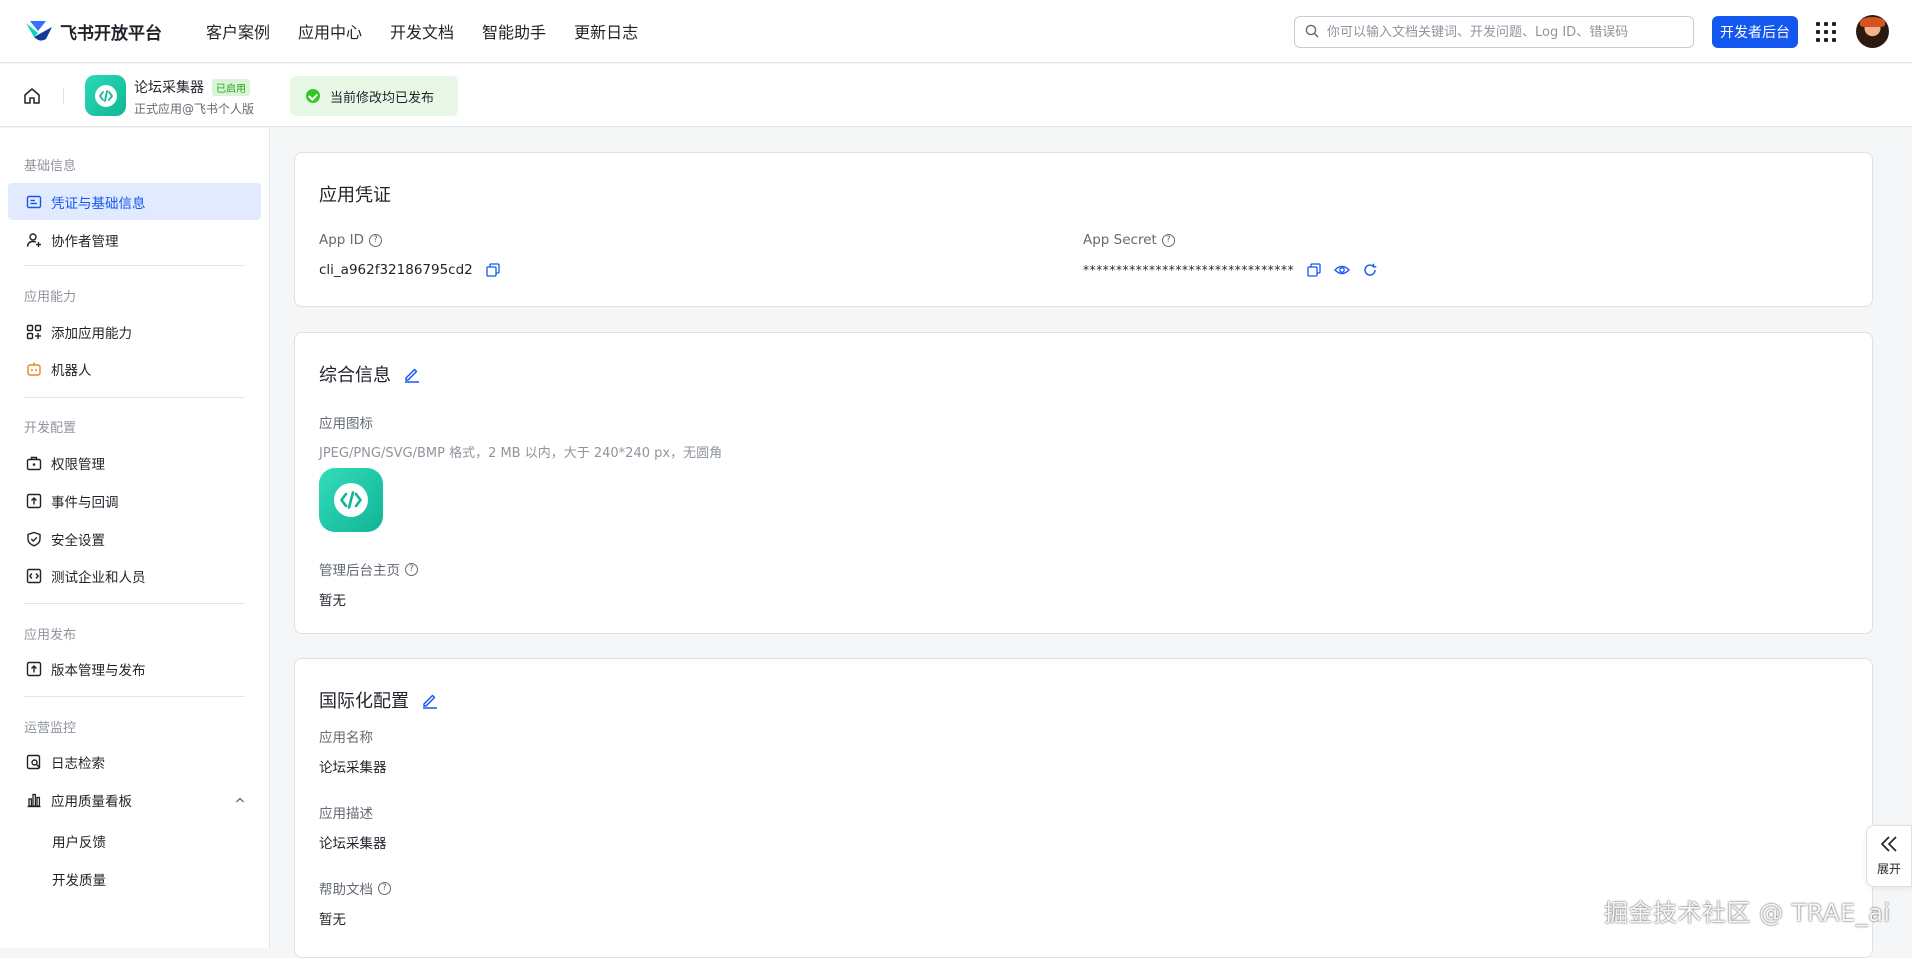  I want to click on app-type: 正式应用@飞书个人版, so click(194, 109).